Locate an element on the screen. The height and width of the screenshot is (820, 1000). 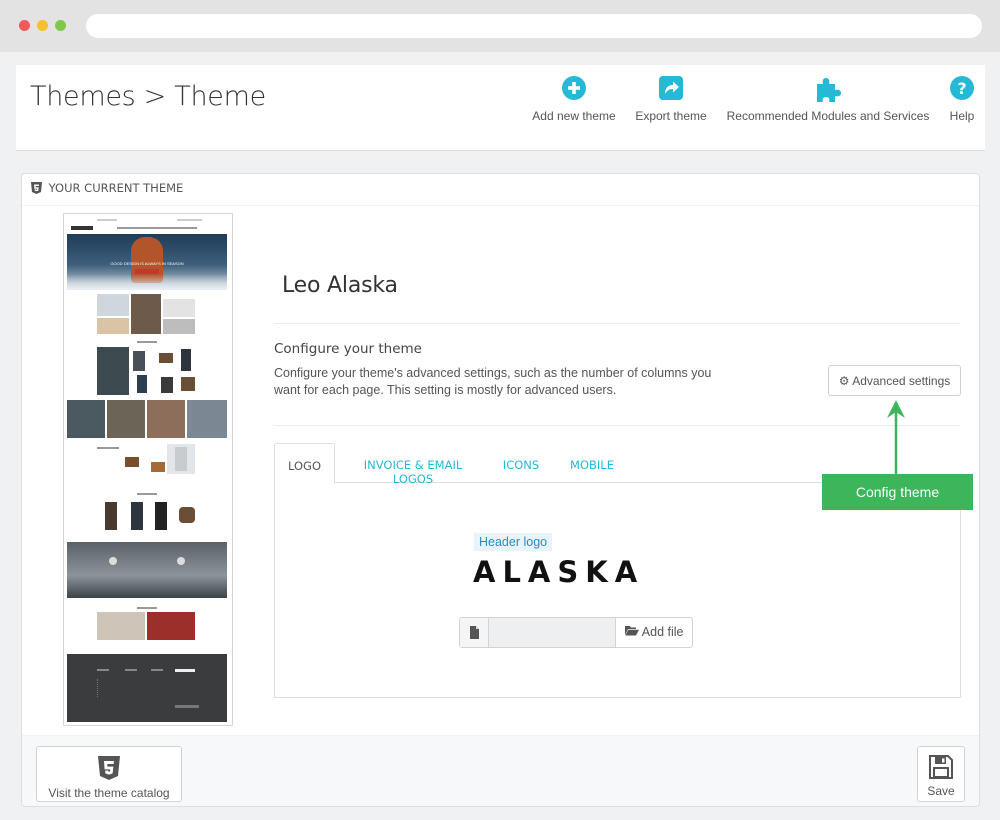
save-button: Save is located at coordinates (941, 774).